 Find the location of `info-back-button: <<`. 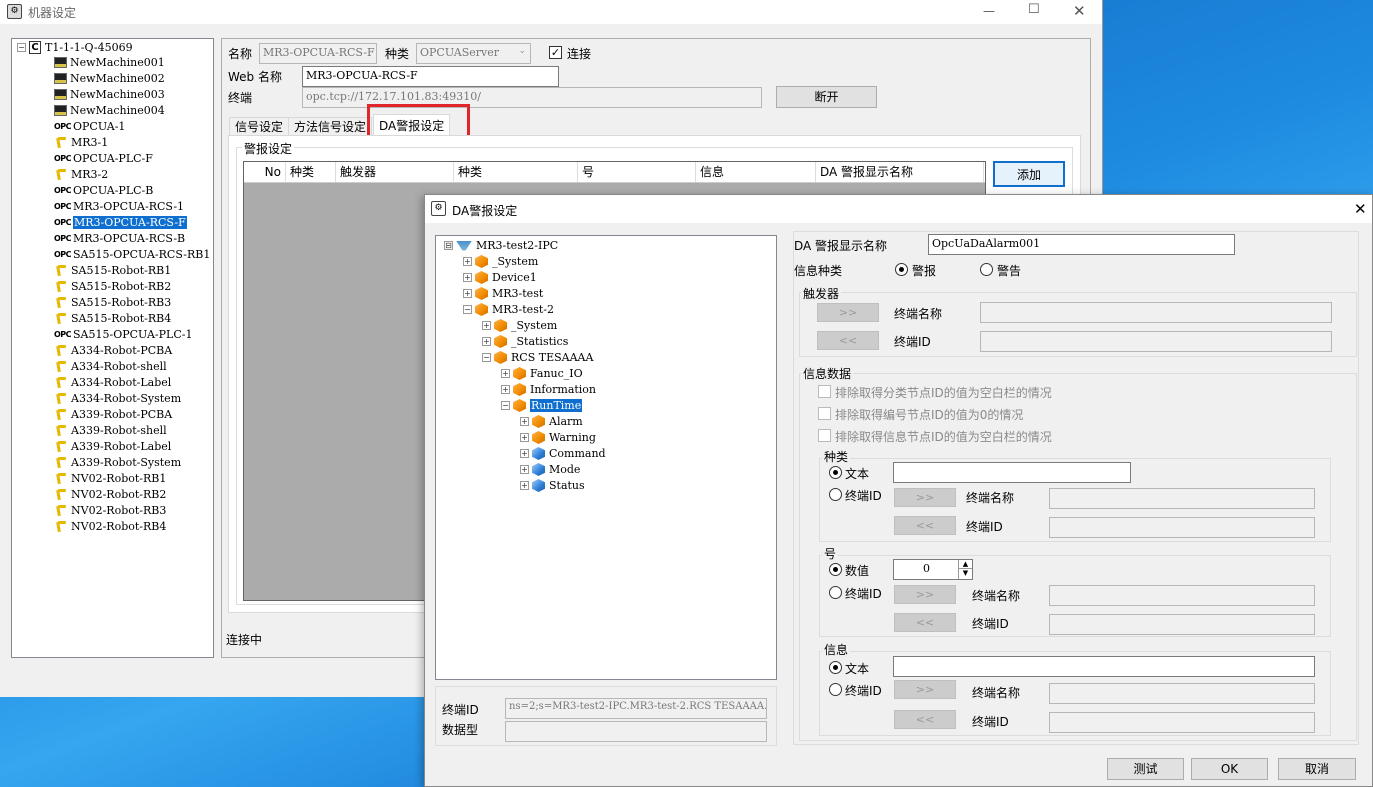

info-back-button: << is located at coordinates (925, 719).